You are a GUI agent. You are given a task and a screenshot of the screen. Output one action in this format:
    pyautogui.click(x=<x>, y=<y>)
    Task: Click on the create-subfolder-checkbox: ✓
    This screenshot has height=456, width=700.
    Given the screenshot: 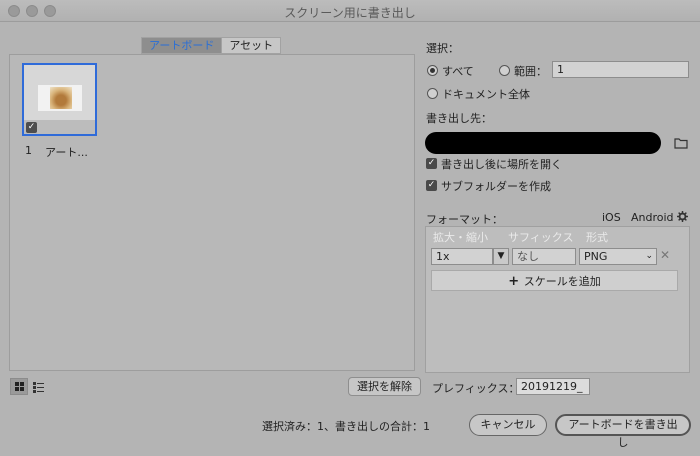 What is the action you would take?
    pyautogui.click(x=431, y=185)
    